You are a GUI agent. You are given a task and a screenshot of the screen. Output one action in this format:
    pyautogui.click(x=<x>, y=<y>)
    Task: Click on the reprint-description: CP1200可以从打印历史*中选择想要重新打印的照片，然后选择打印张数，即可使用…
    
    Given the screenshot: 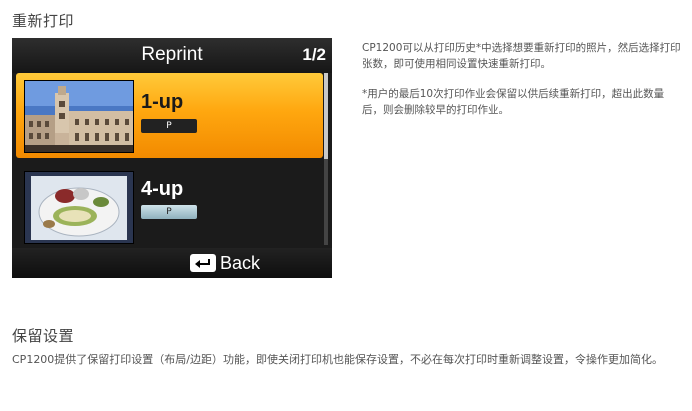 What is the action you would take?
    pyautogui.click(x=521, y=56)
    